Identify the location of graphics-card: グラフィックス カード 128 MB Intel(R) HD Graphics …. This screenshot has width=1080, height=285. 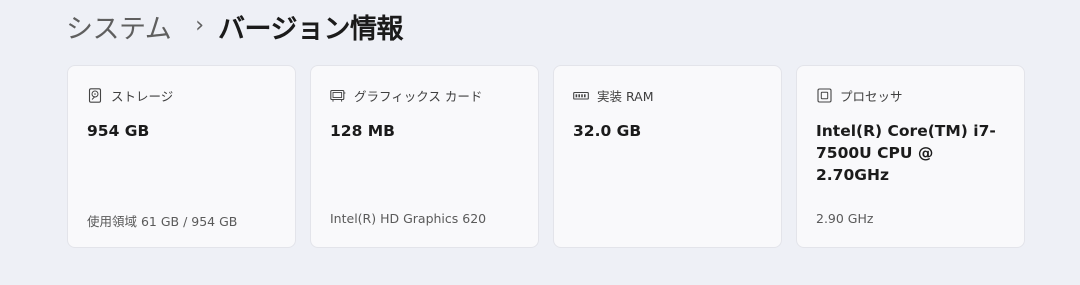
(424, 156).